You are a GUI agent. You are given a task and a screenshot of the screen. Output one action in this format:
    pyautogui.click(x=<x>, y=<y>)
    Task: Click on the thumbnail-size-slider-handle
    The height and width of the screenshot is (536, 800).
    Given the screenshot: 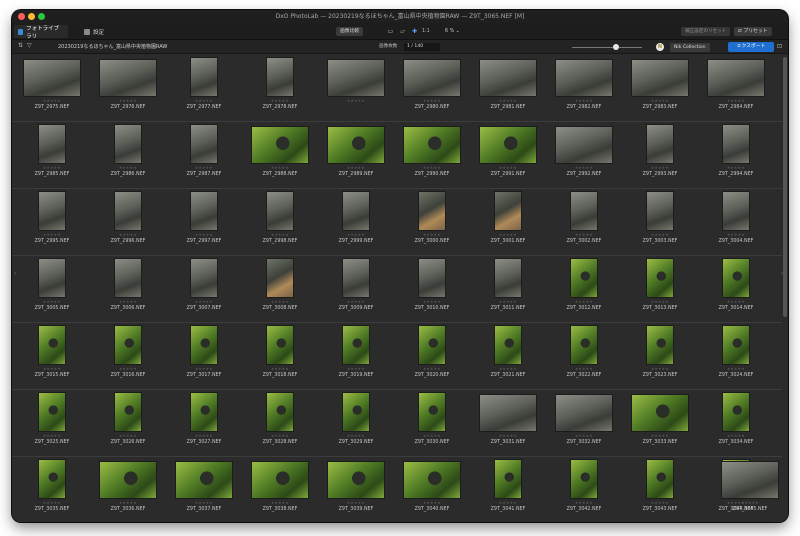 What is the action you would take?
    pyautogui.click(x=616, y=47)
    